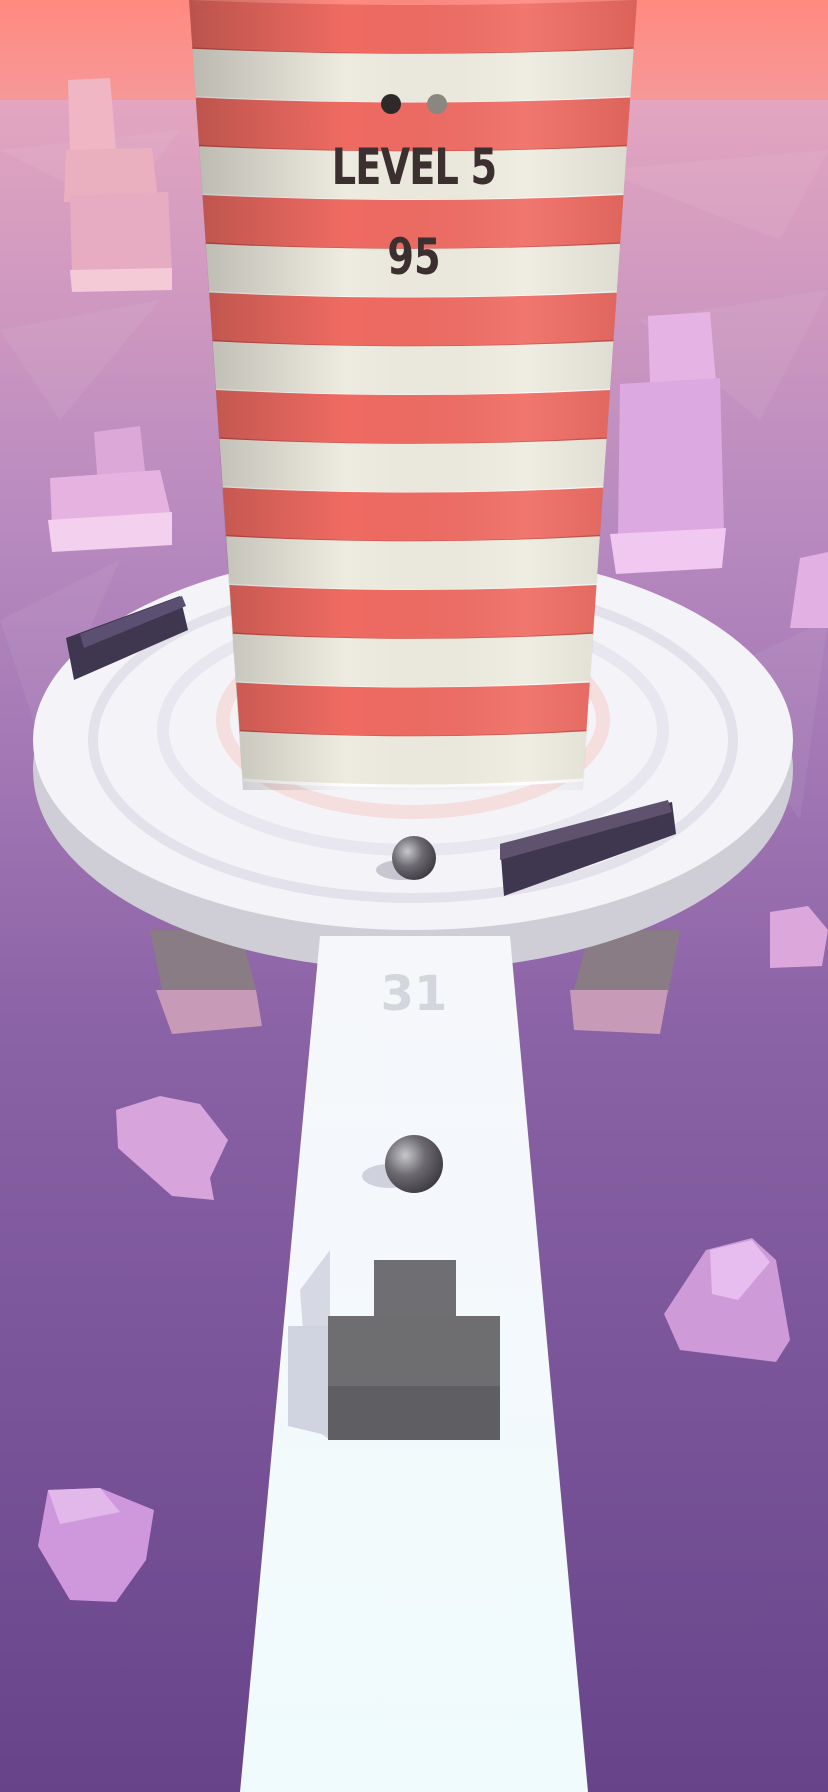  Describe the element at coordinates (414, 104) in the screenshot. I see `level-progress-dots` at that location.